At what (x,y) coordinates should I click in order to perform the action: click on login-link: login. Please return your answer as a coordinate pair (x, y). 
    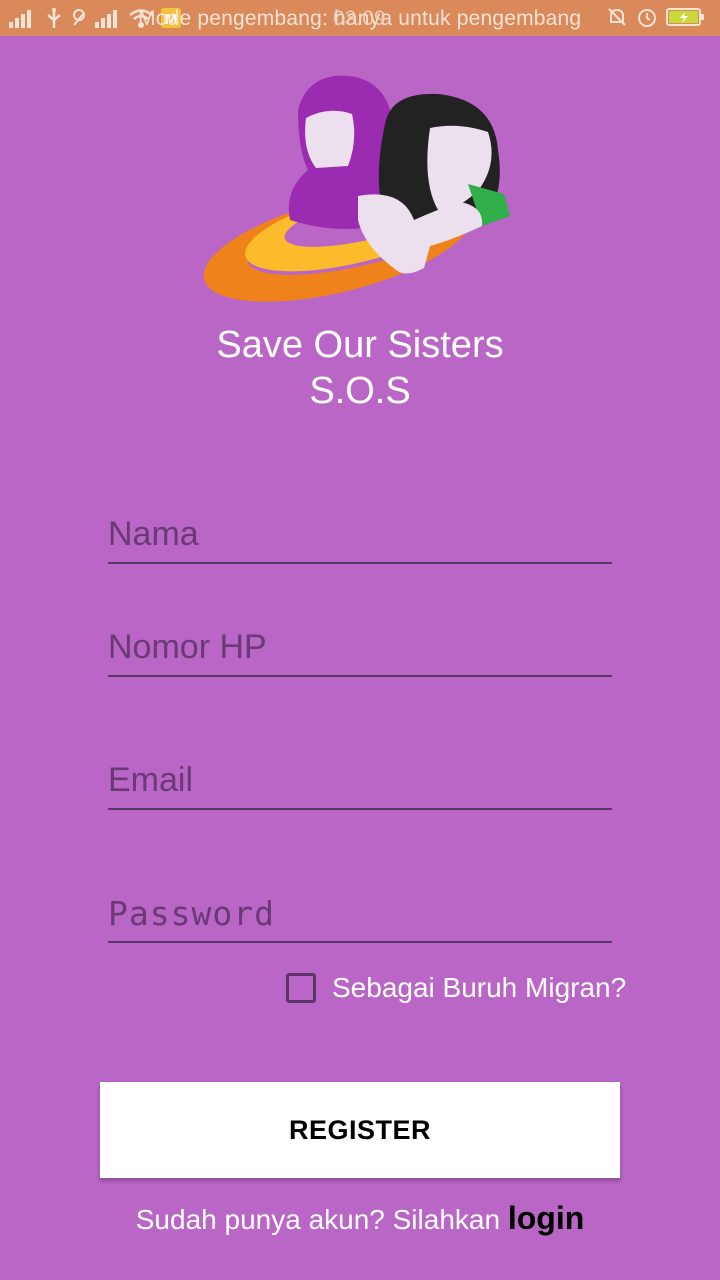
    Looking at the image, I should click on (546, 1218).